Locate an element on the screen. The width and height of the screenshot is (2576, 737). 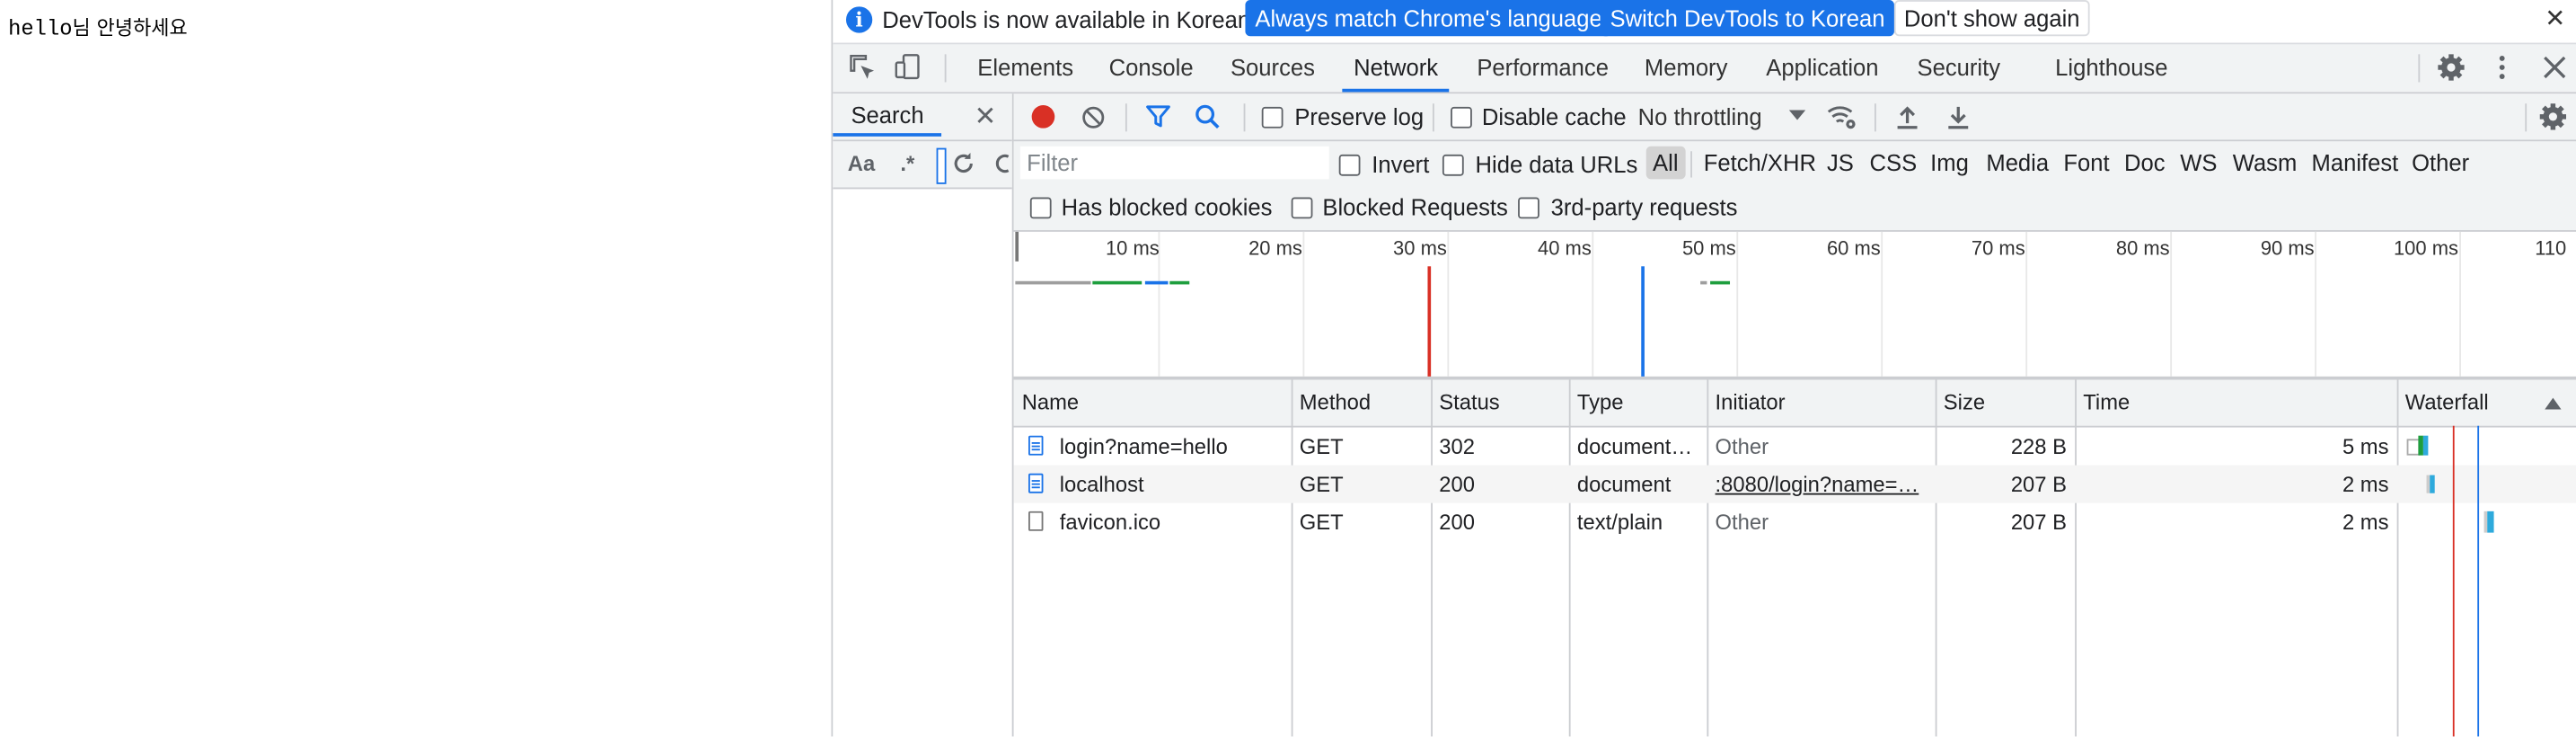
tab-network: Network is located at coordinates (1396, 68).